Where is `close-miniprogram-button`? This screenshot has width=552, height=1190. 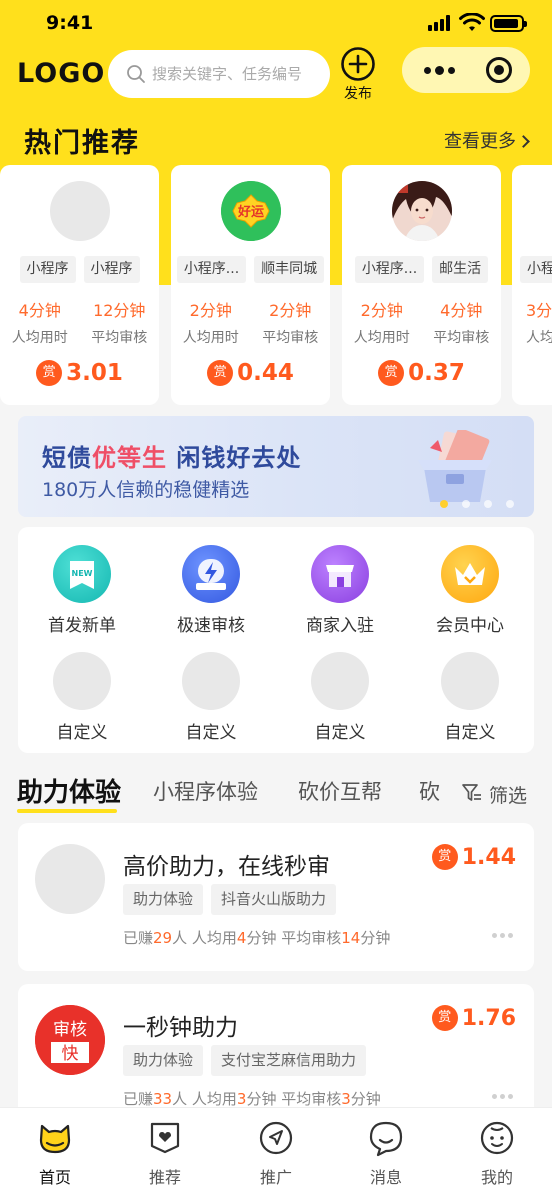 close-miniprogram-button is located at coordinates (499, 70).